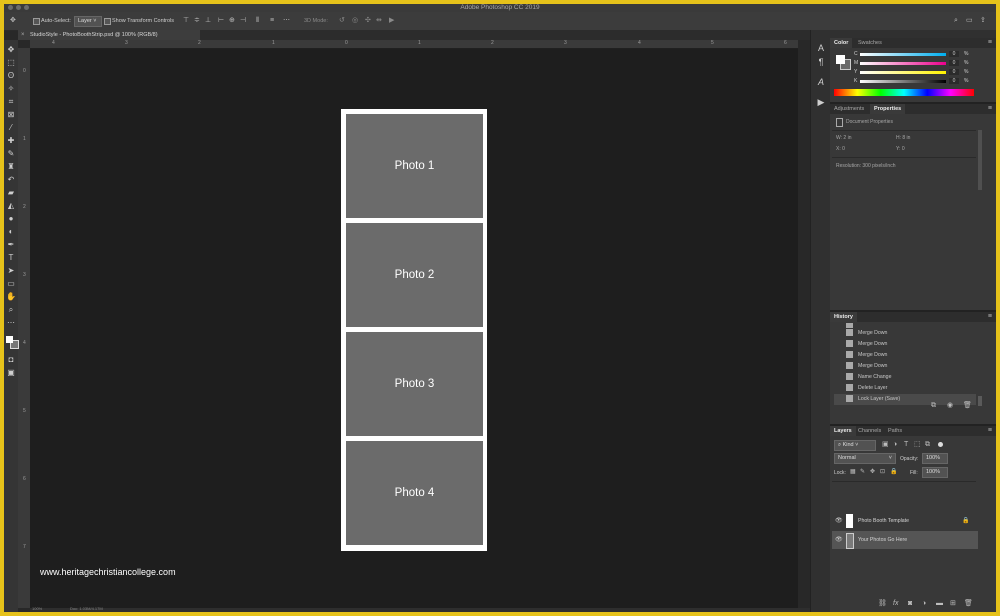 The image size is (1000, 616). Describe the element at coordinates (888, 109) in the screenshot. I see `tab-properties: Properties` at that location.